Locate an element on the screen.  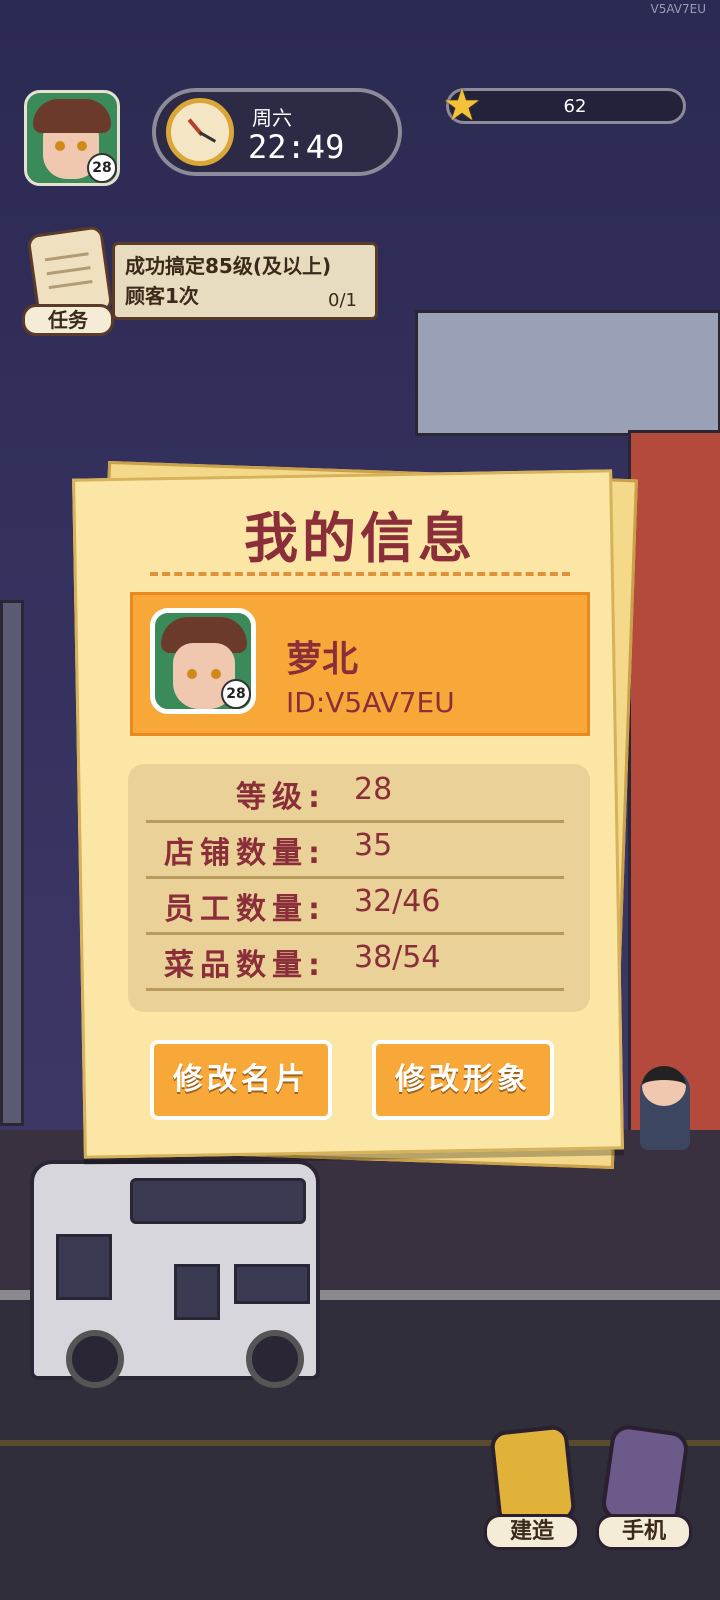
stat-row: 等级: 28 is located at coordinates (355, 793).